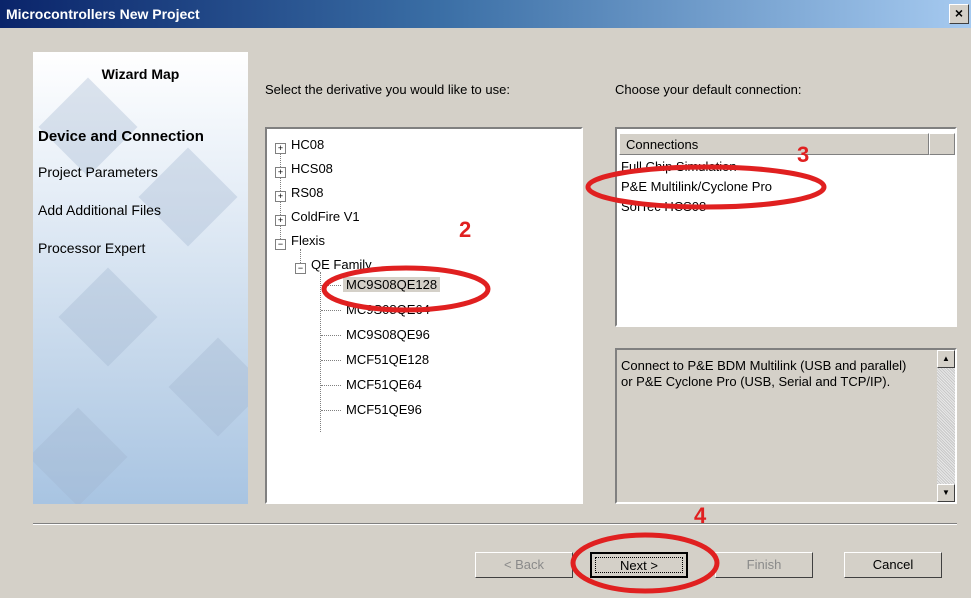 This screenshot has width=971, height=598. I want to click on connection-item-softec-hcs08: SofTec HCS08, so click(663, 206).